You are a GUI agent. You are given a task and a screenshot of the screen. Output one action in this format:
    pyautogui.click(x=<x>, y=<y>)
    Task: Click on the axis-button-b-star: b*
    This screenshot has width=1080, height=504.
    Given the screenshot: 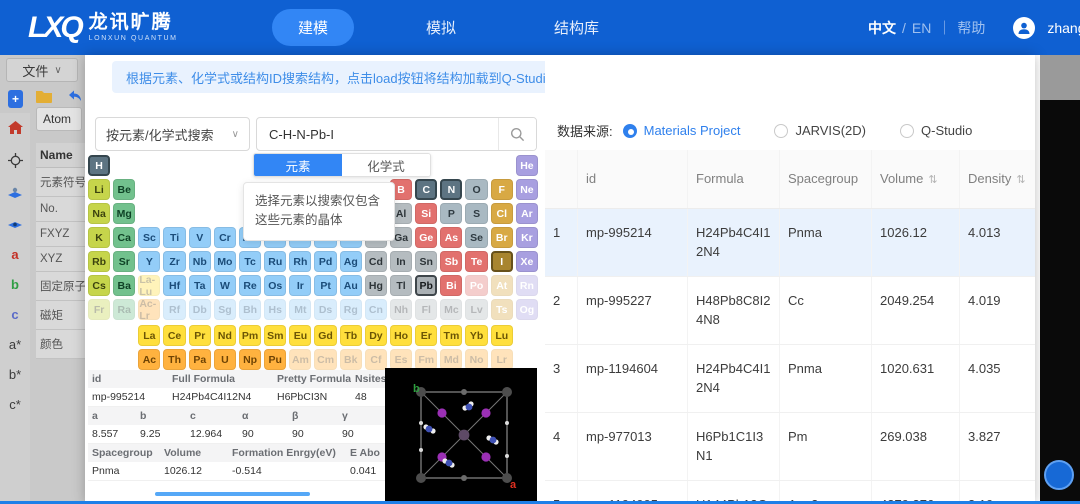 What is the action you would take?
    pyautogui.click(x=15, y=374)
    